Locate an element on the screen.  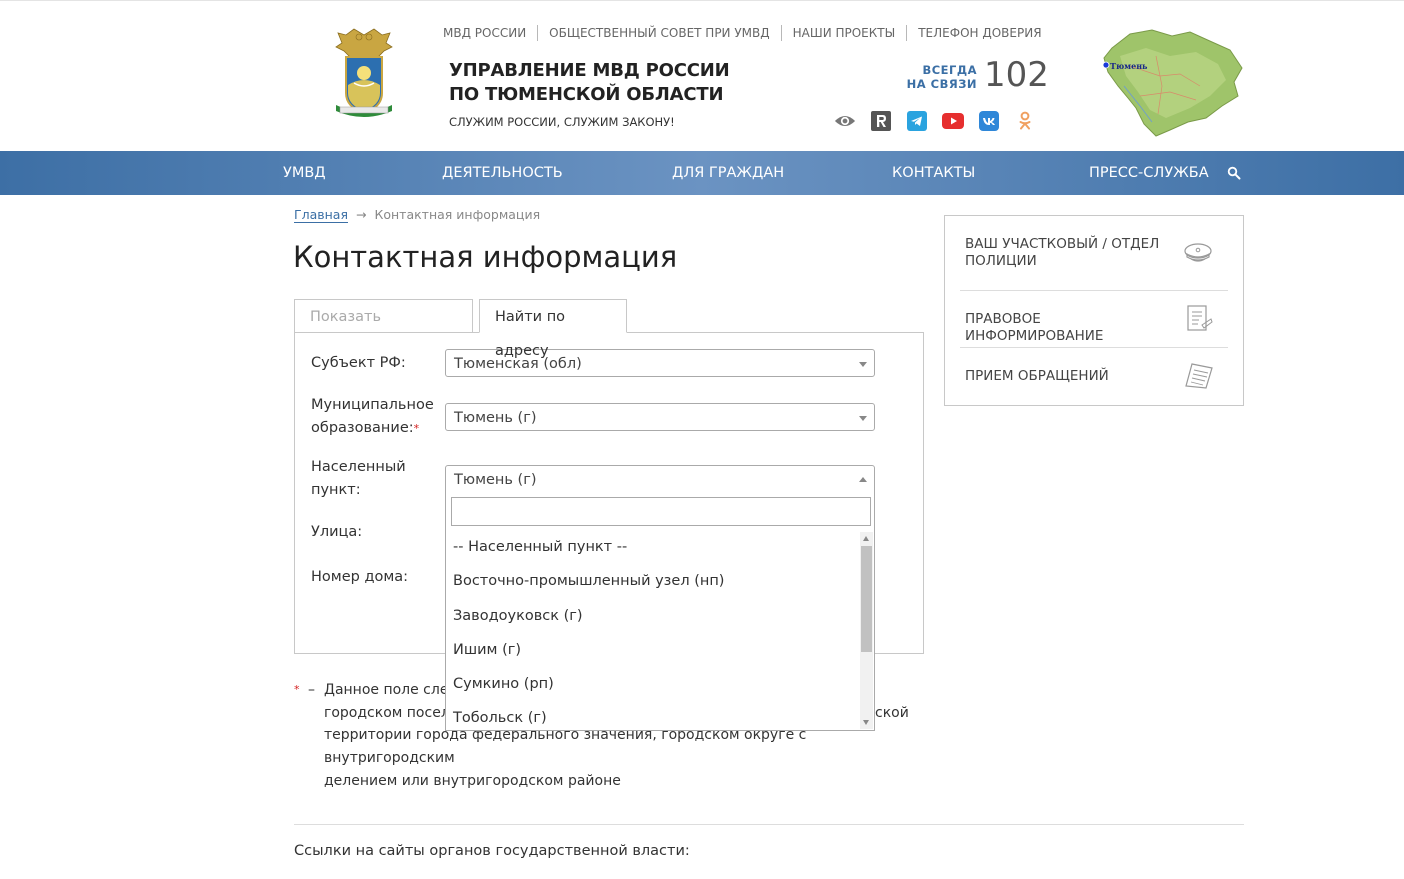
locality-select-value: Тюмень (г) is located at coordinates (495, 480).